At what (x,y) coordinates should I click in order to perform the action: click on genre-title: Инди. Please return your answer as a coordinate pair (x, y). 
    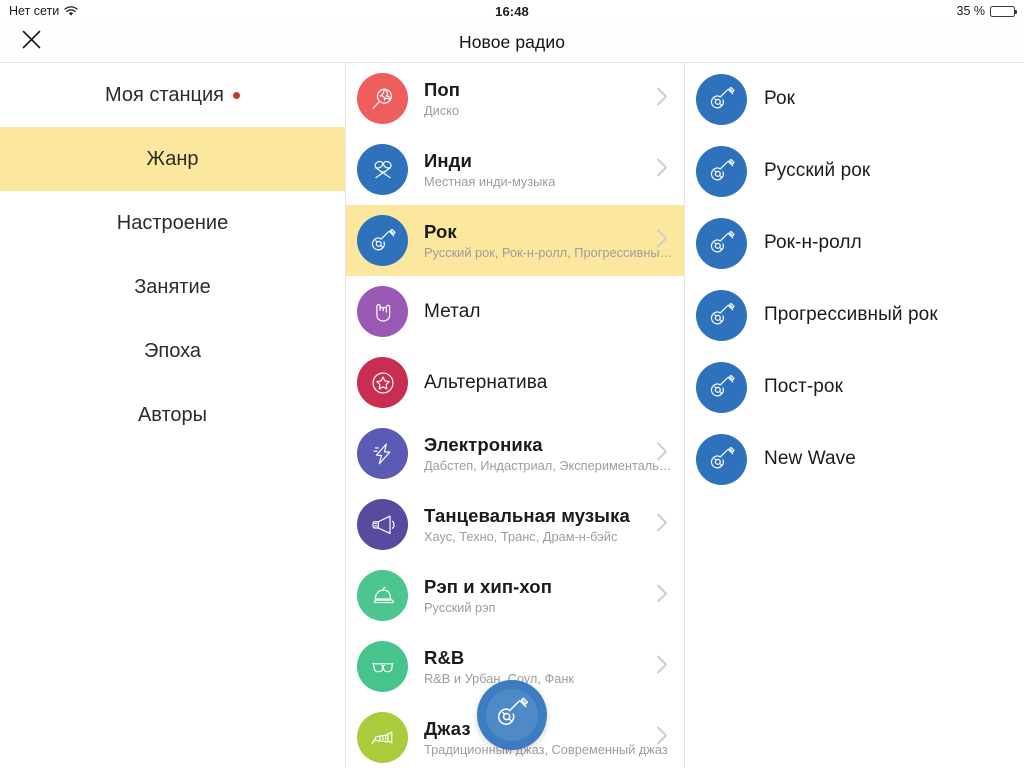
    Looking at the image, I should click on (448, 160).